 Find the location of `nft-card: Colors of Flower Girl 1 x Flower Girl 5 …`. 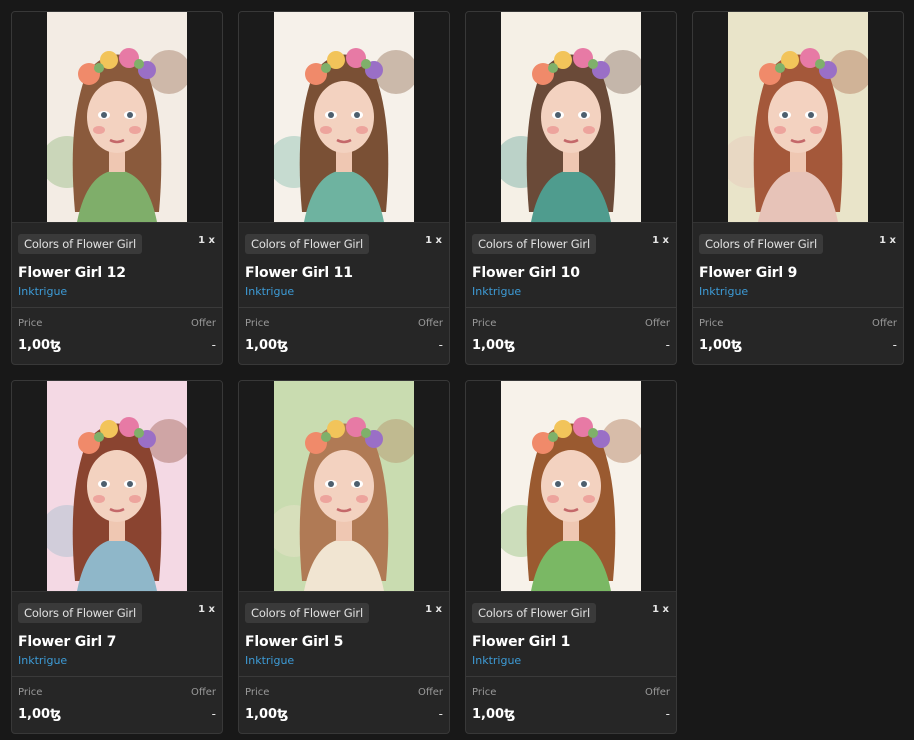

nft-card: Colors of Flower Girl 1 x Flower Girl 5 … is located at coordinates (344, 557).